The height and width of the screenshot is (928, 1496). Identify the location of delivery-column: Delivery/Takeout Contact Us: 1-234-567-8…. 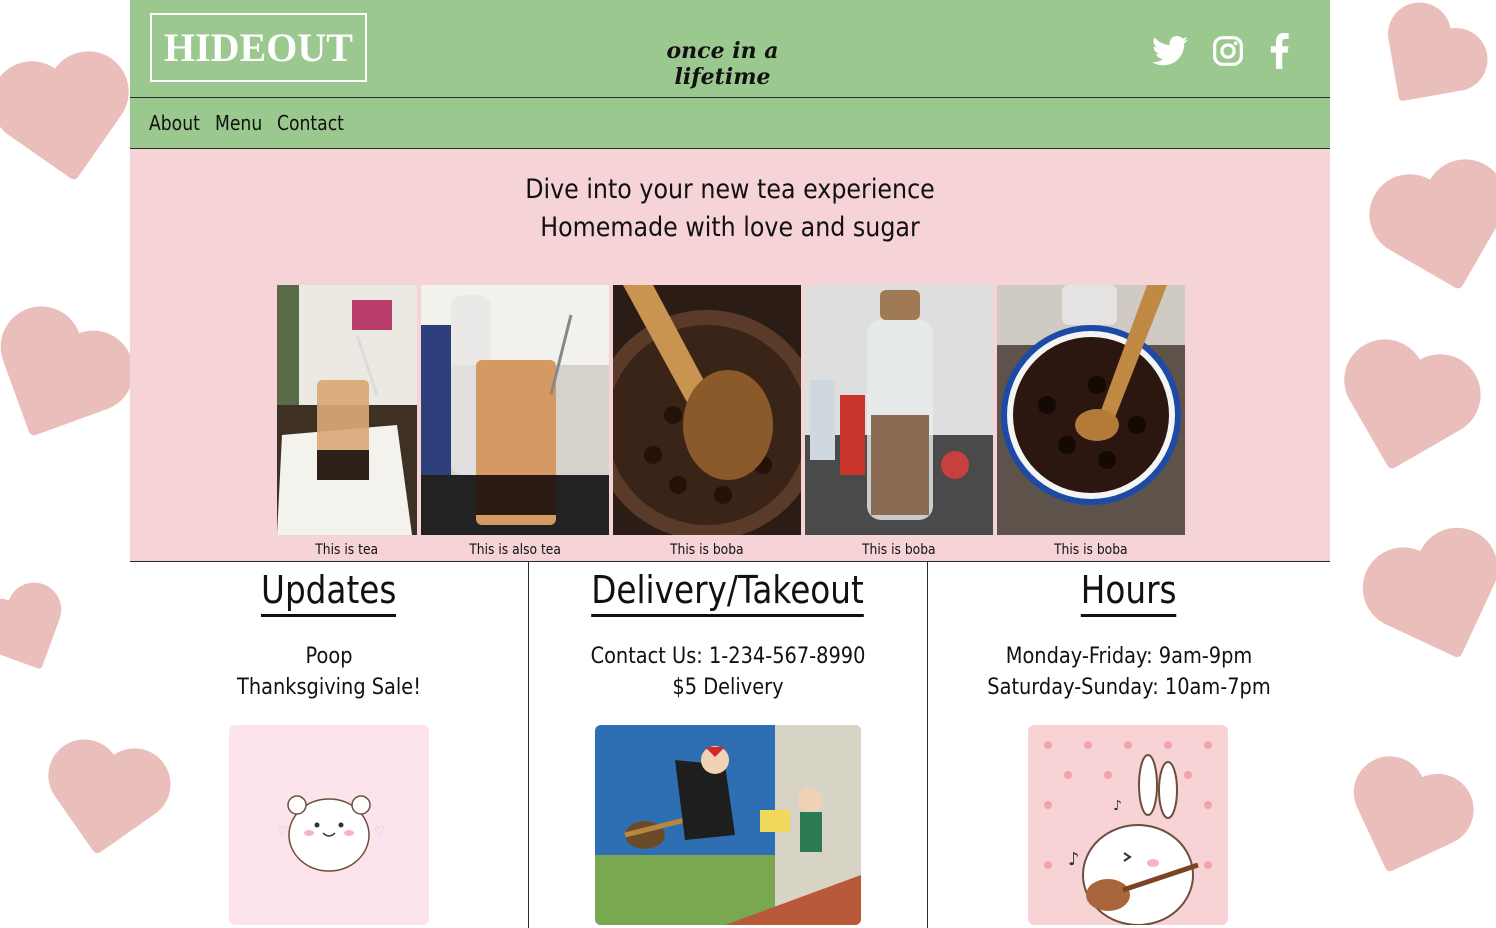
(728, 745).